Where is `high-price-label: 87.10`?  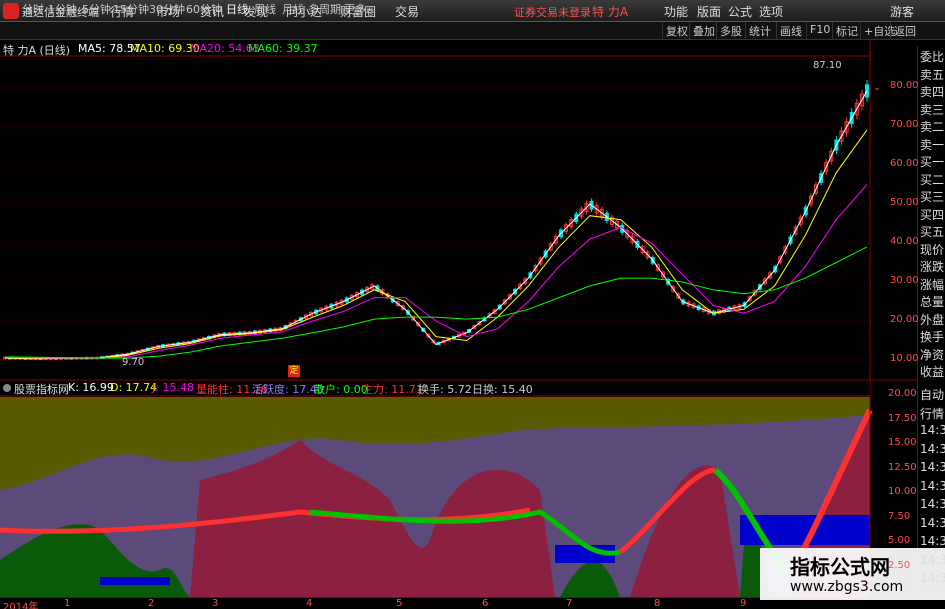 high-price-label: 87.10 is located at coordinates (827, 65).